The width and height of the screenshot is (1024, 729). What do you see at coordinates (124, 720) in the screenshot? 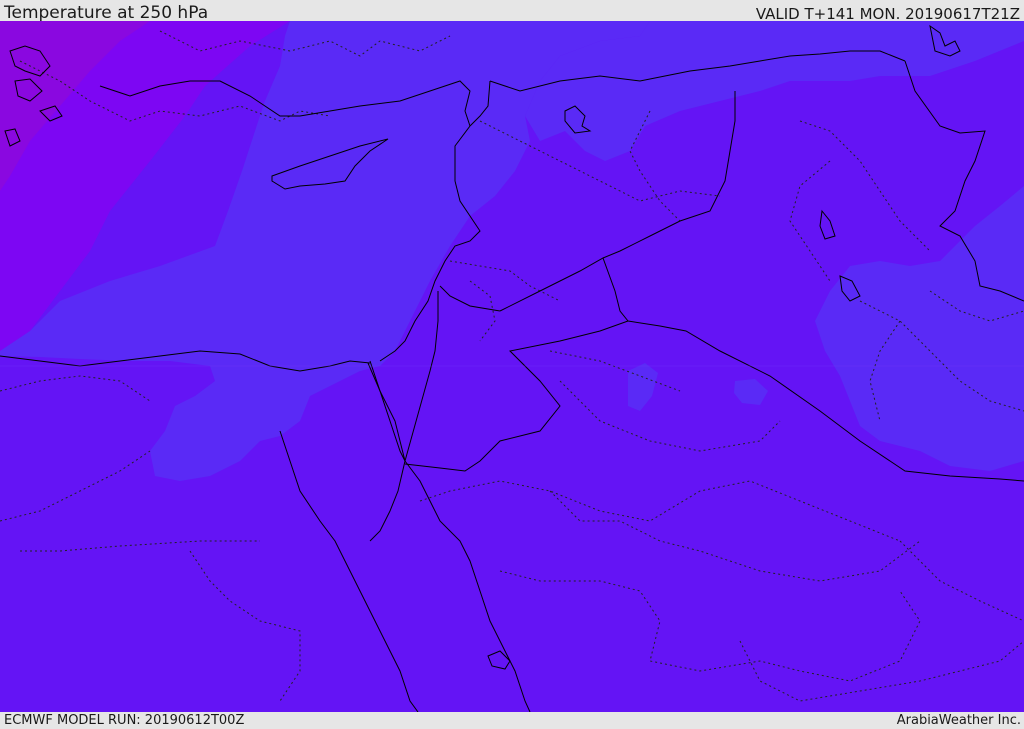
I see `model-run-label: ECMWF MODEL RUN: 20190612T00Z` at bounding box center [124, 720].